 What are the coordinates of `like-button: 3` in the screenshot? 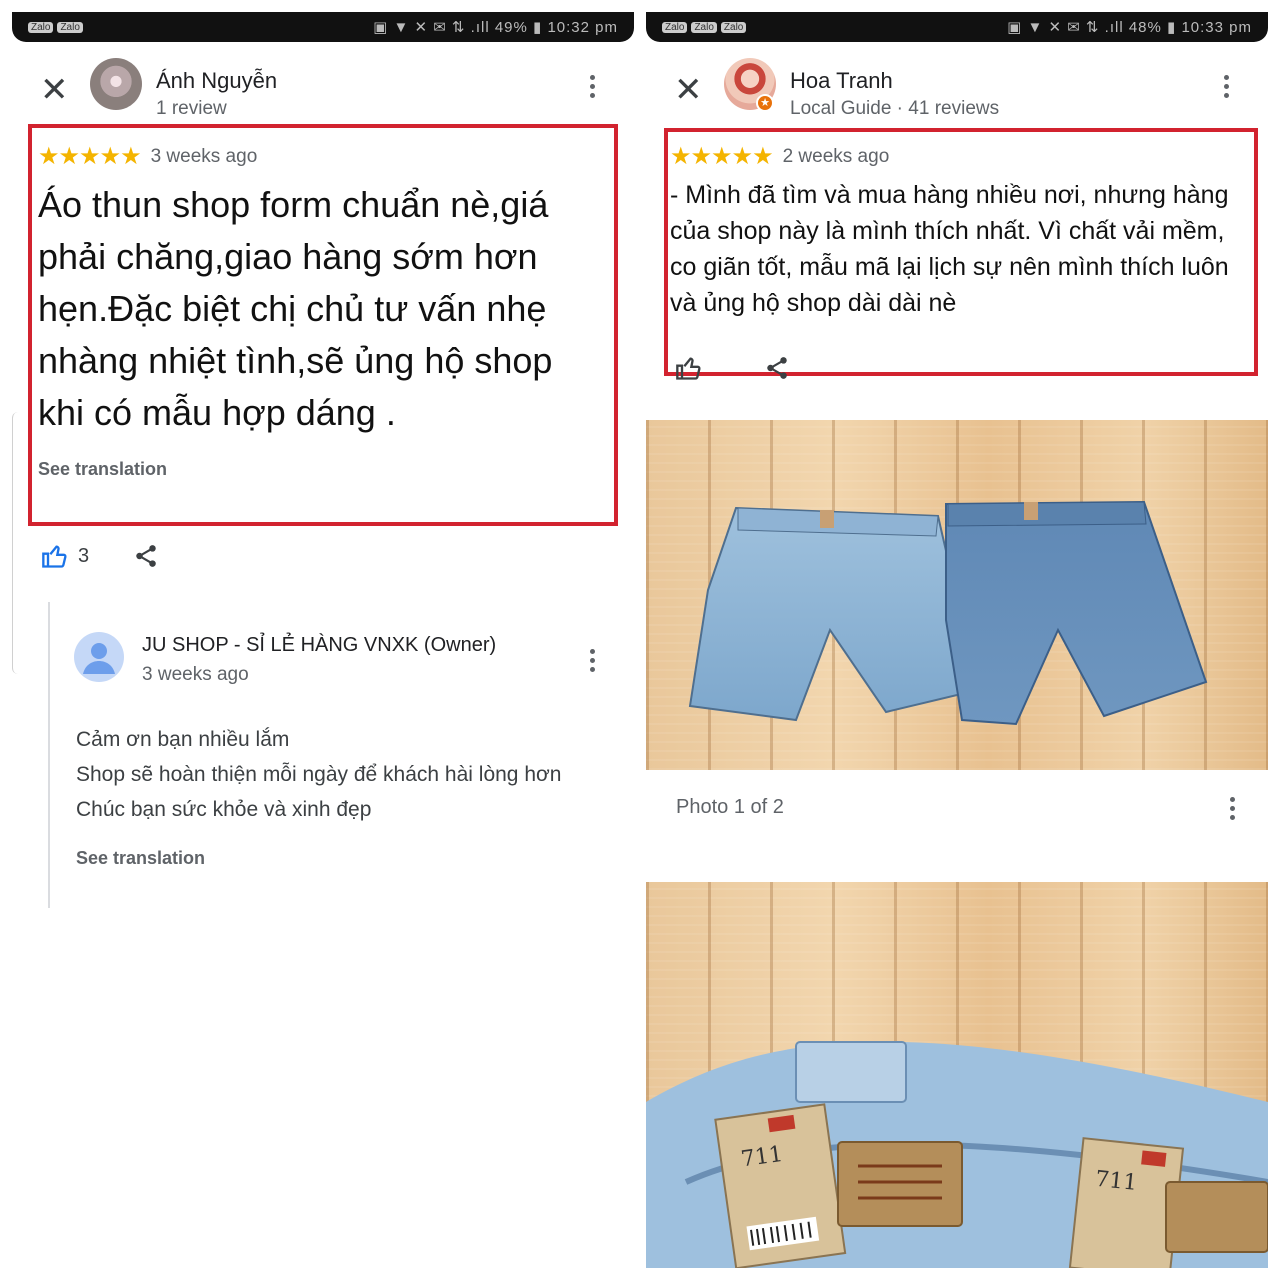 It's located at (64, 556).